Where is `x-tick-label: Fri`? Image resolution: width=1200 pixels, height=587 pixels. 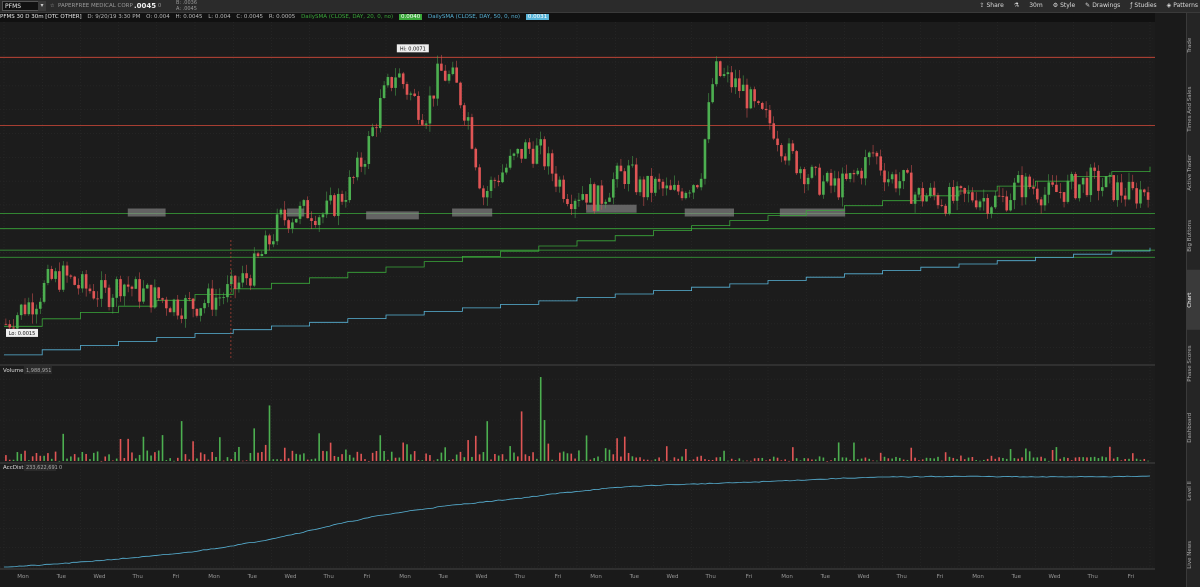
x-tick-label: Fri is located at coordinates (940, 577).